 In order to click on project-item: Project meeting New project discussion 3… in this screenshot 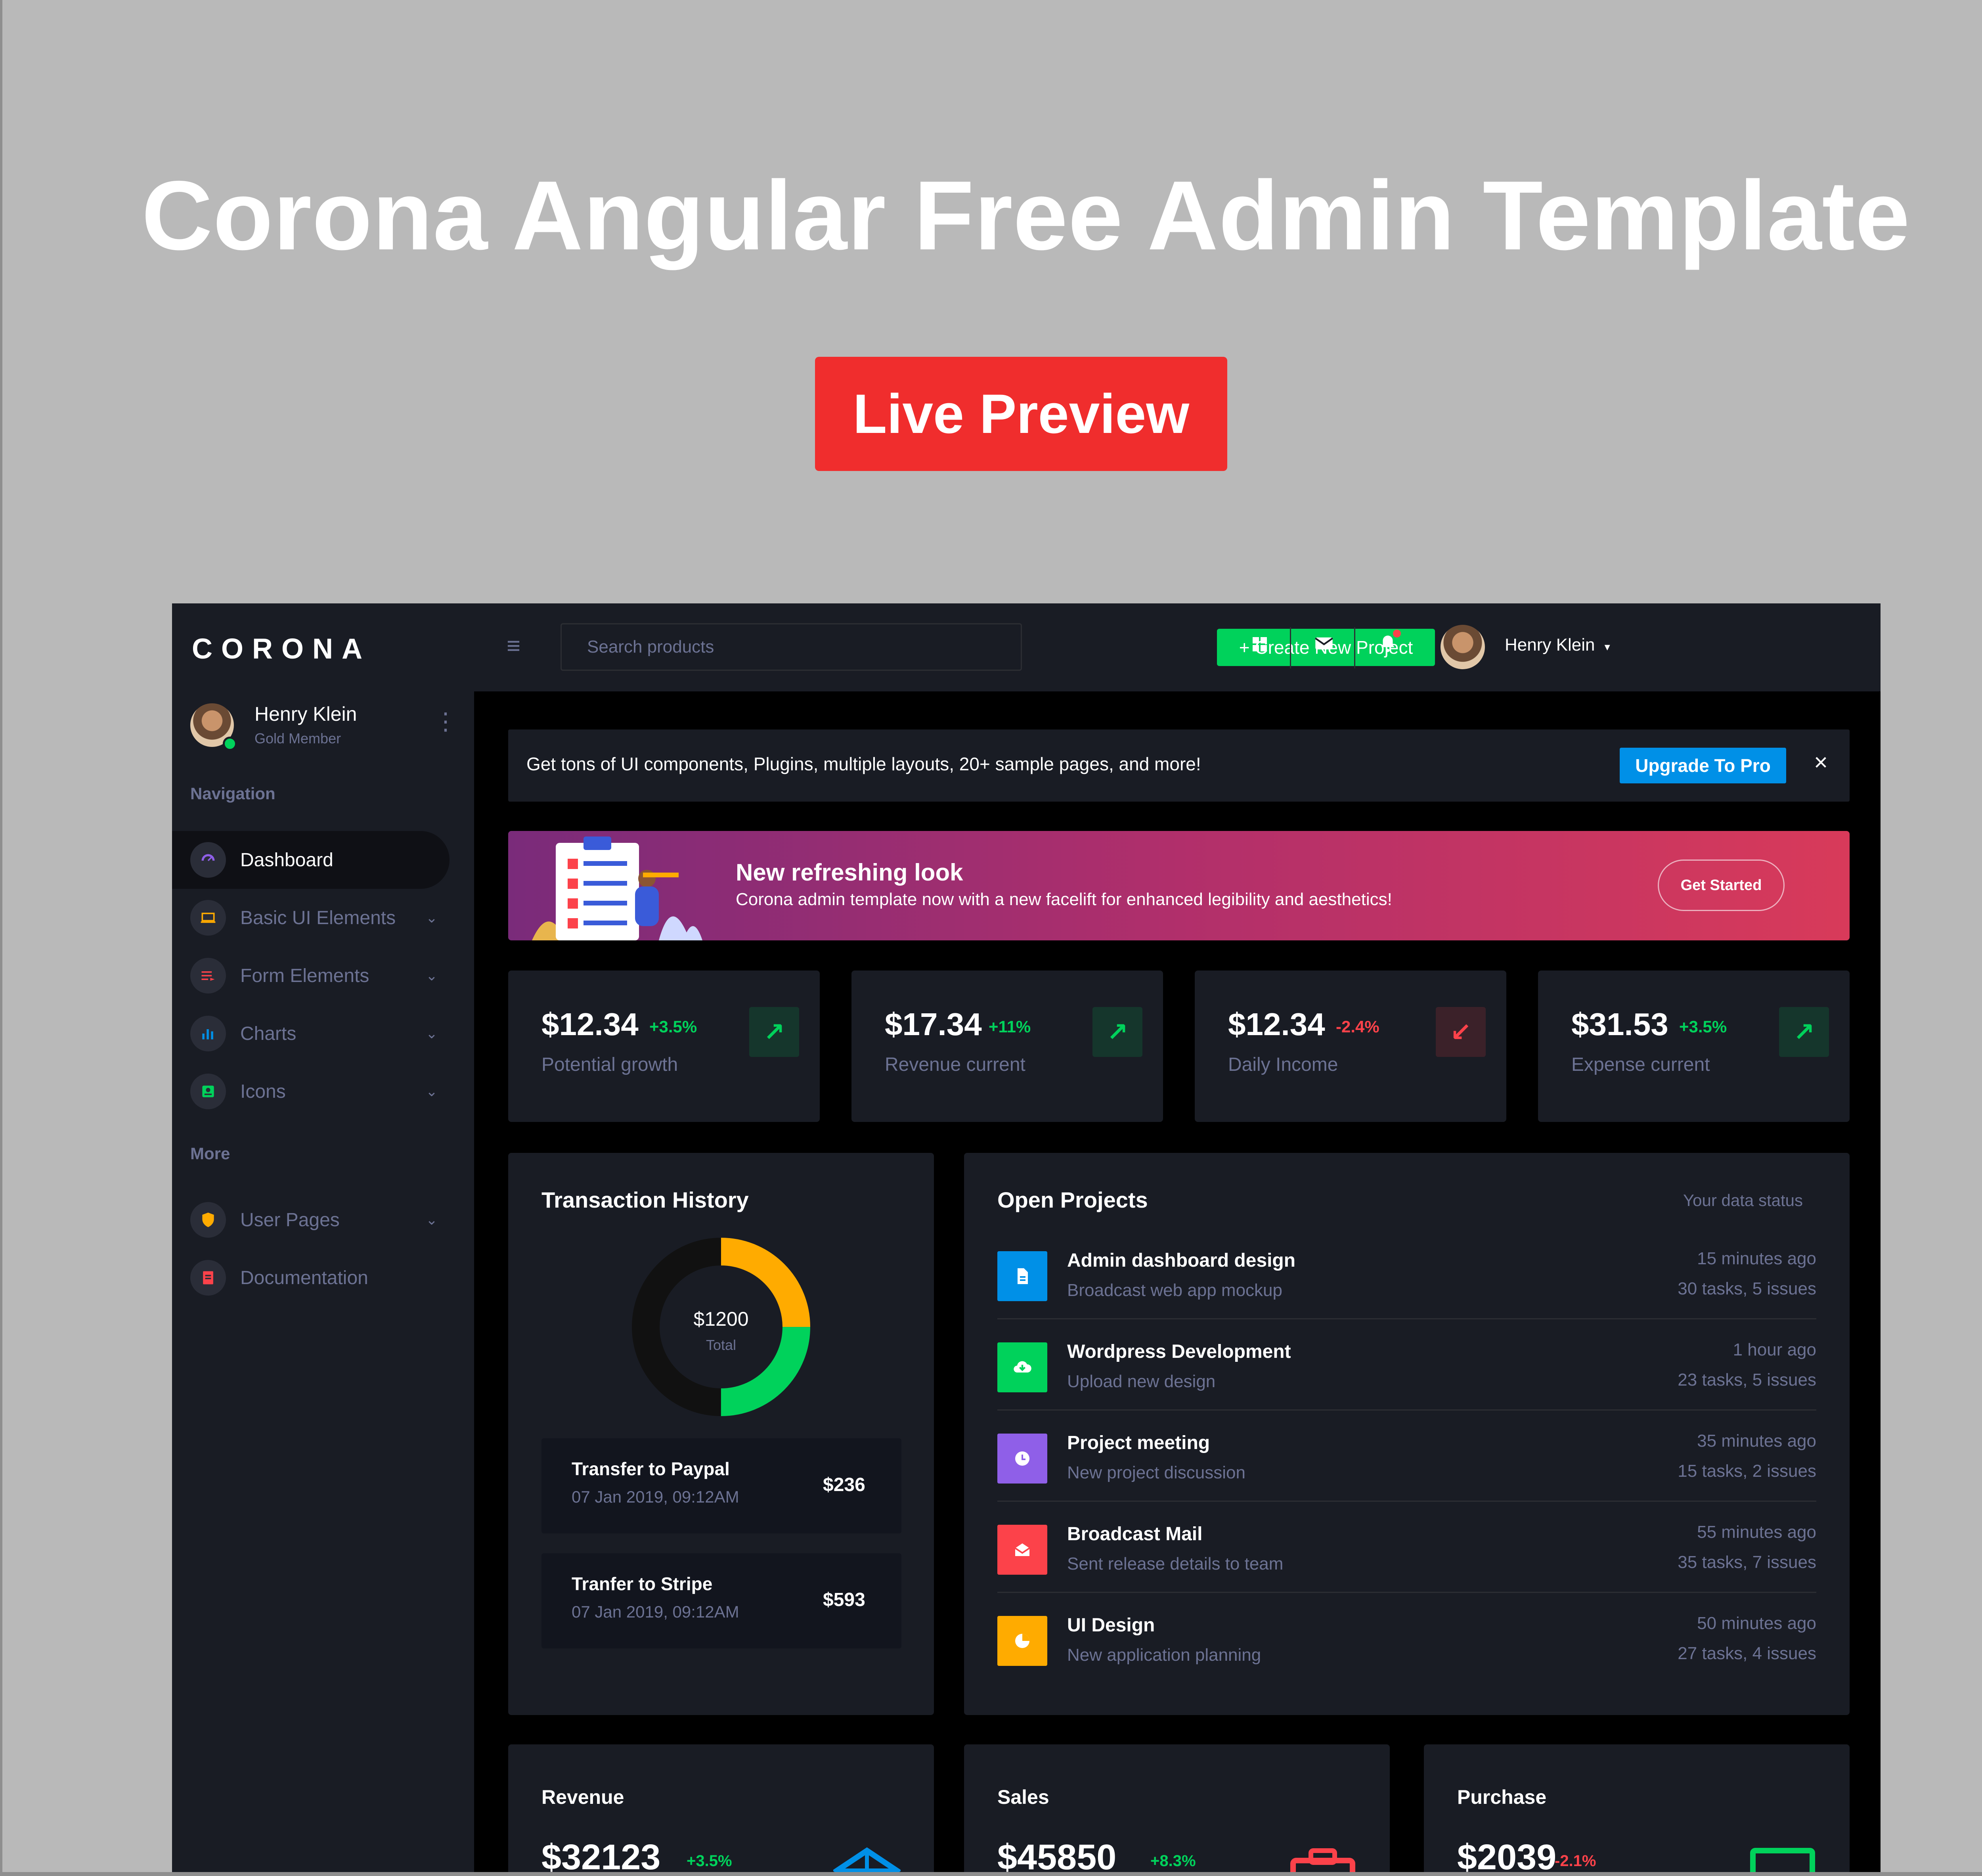, I will do `click(1406, 1456)`.